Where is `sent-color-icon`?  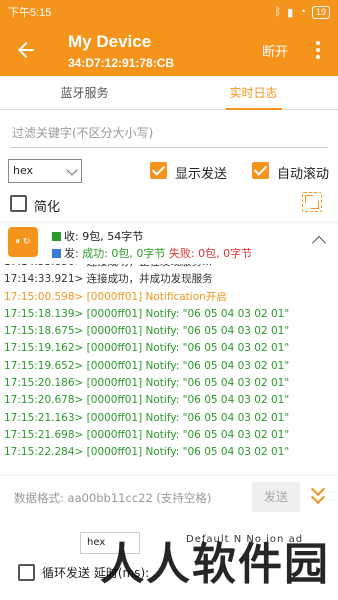 sent-color-icon is located at coordinates (56, 253).